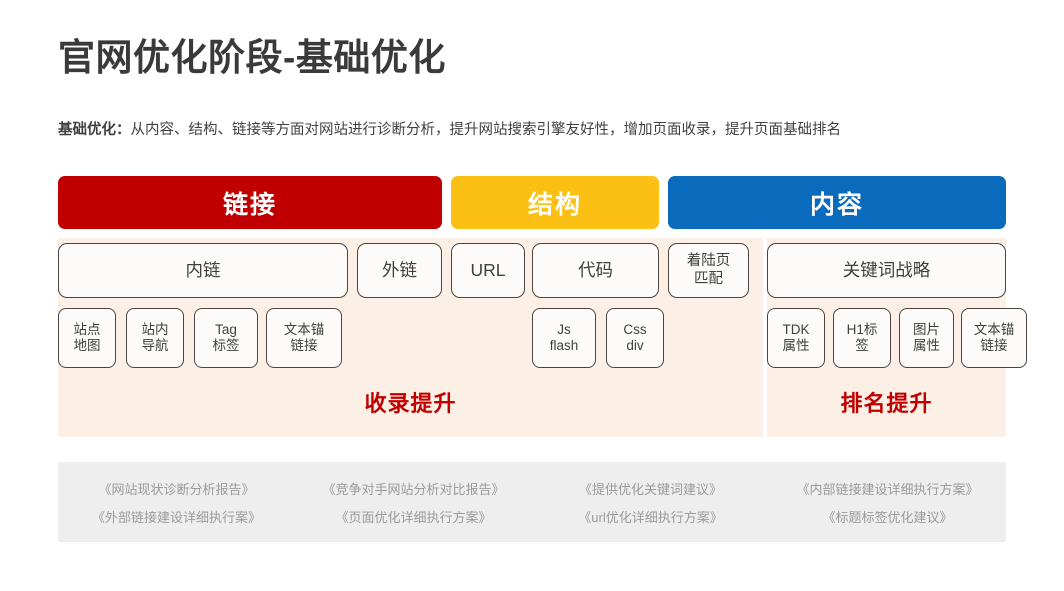  I want to click on box-code: 代码, so click(595, 270).